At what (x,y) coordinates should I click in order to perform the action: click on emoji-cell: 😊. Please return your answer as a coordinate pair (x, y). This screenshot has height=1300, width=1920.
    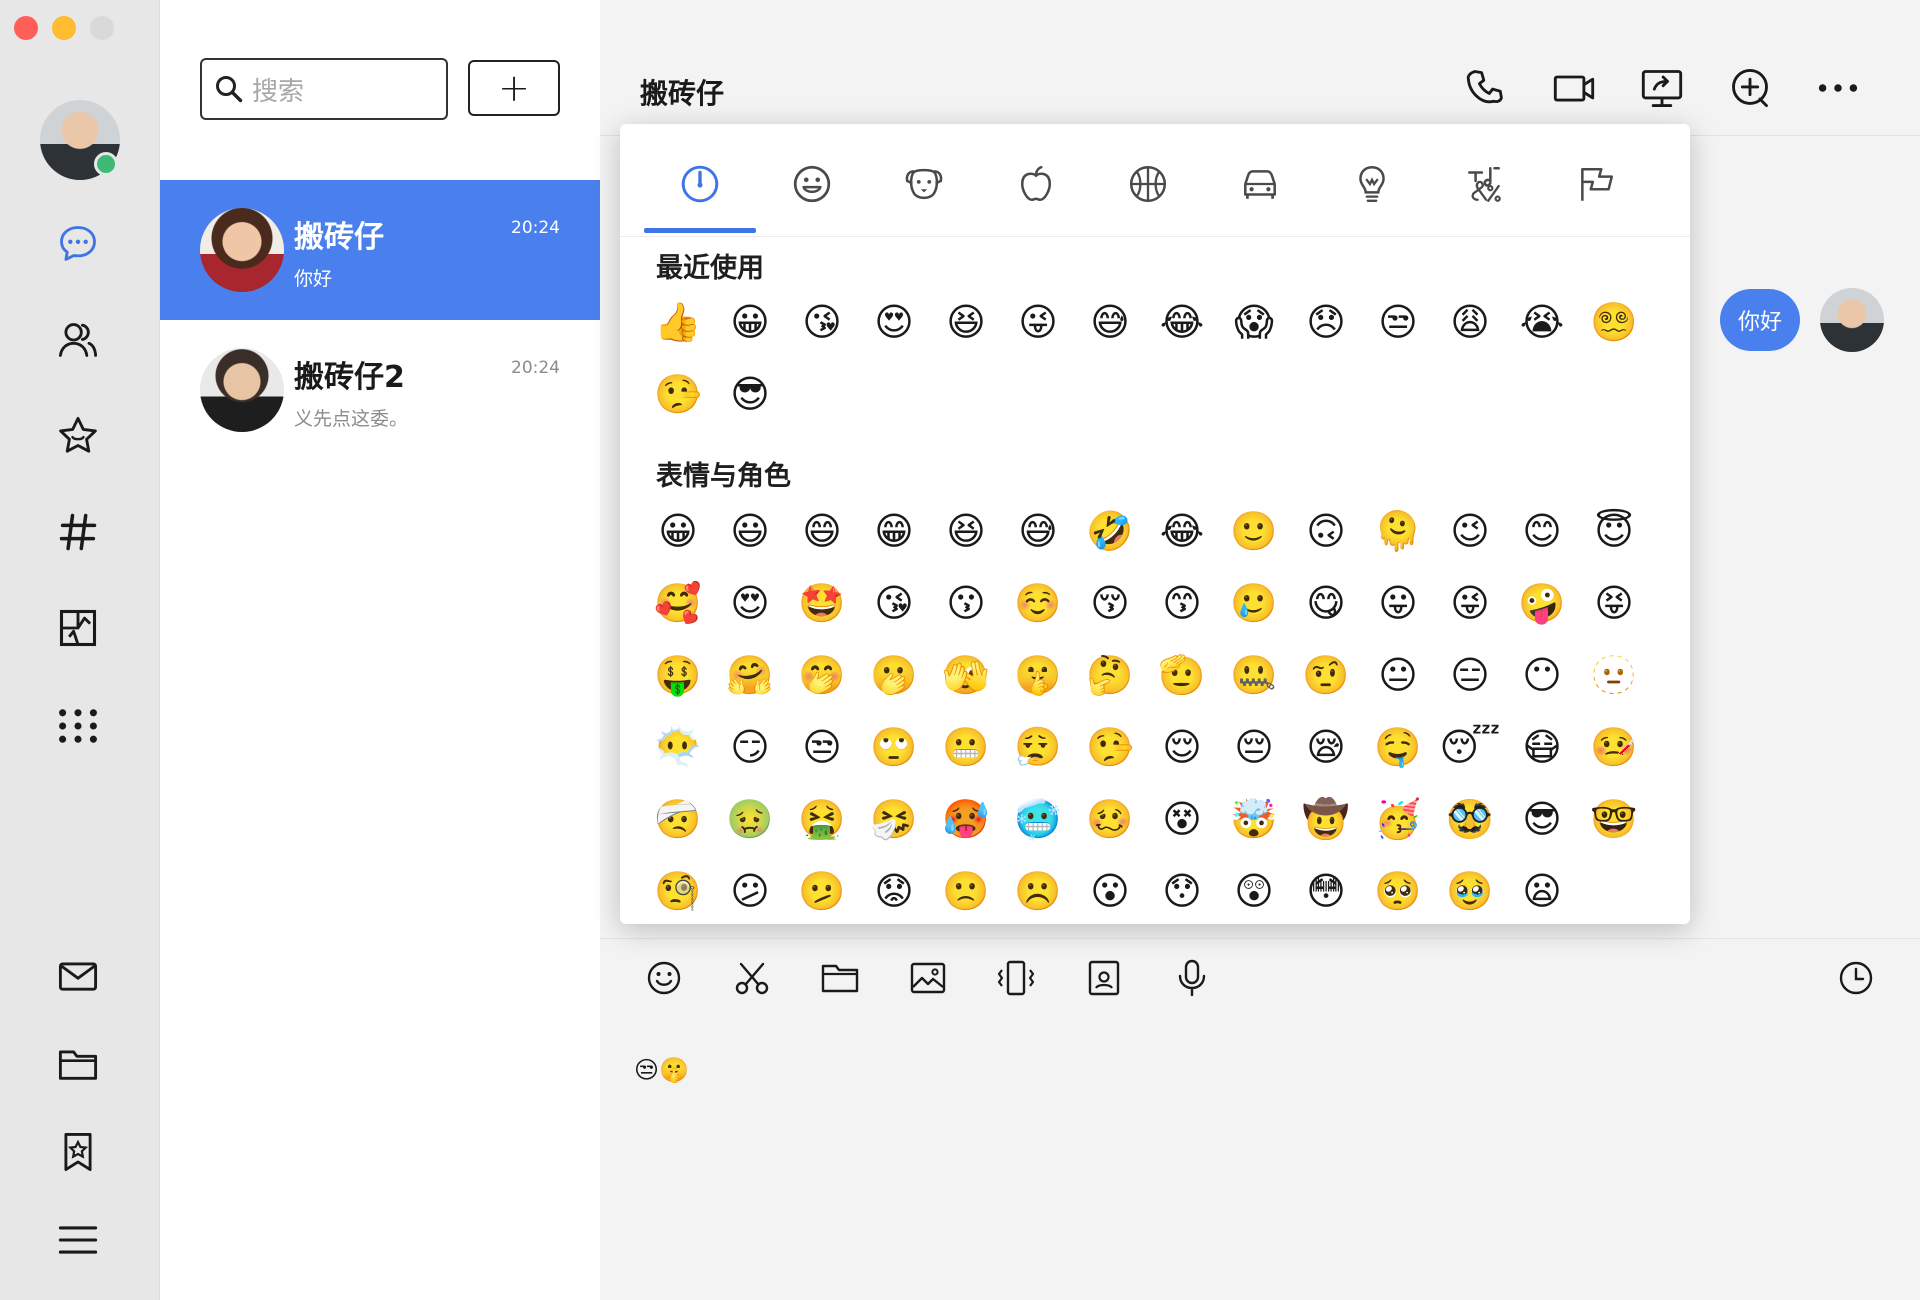
    Looking at the image, I should click on (1542, 531).